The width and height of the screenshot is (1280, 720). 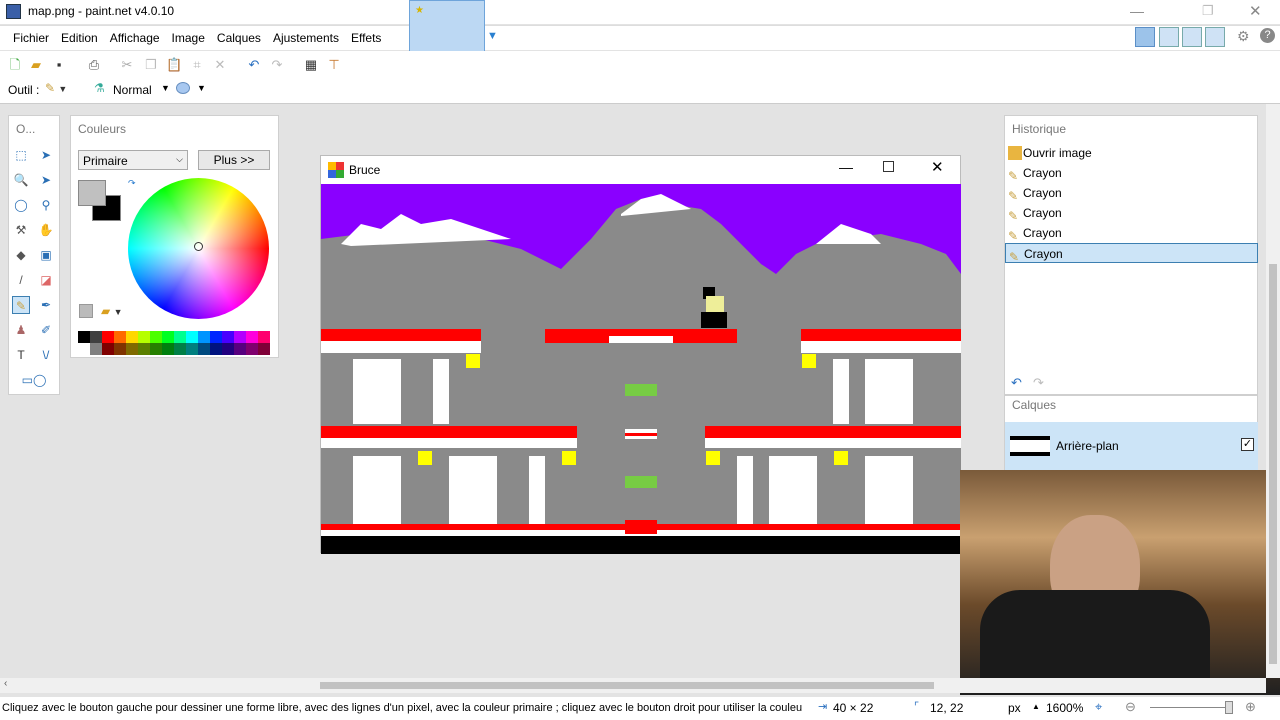 I want to click on minimize-button: —, so click(x=1137, y=11).